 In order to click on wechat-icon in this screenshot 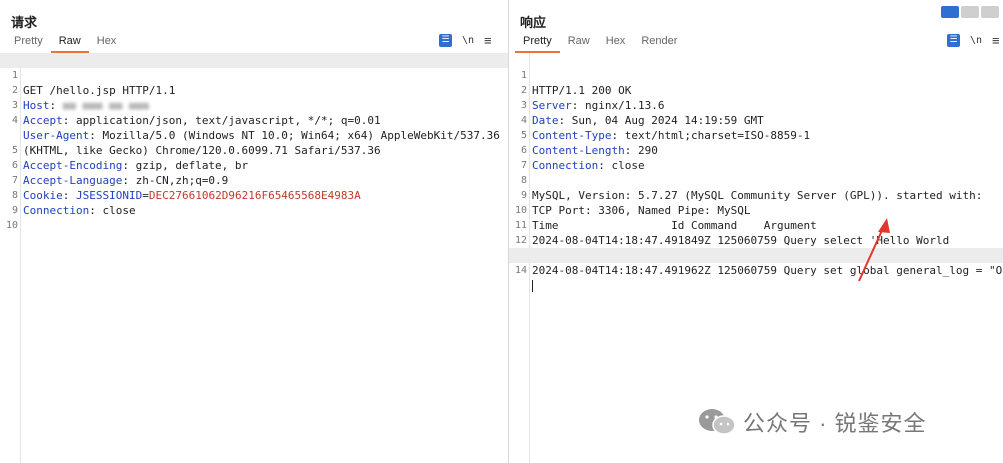, I will do `click(717, 422)`.